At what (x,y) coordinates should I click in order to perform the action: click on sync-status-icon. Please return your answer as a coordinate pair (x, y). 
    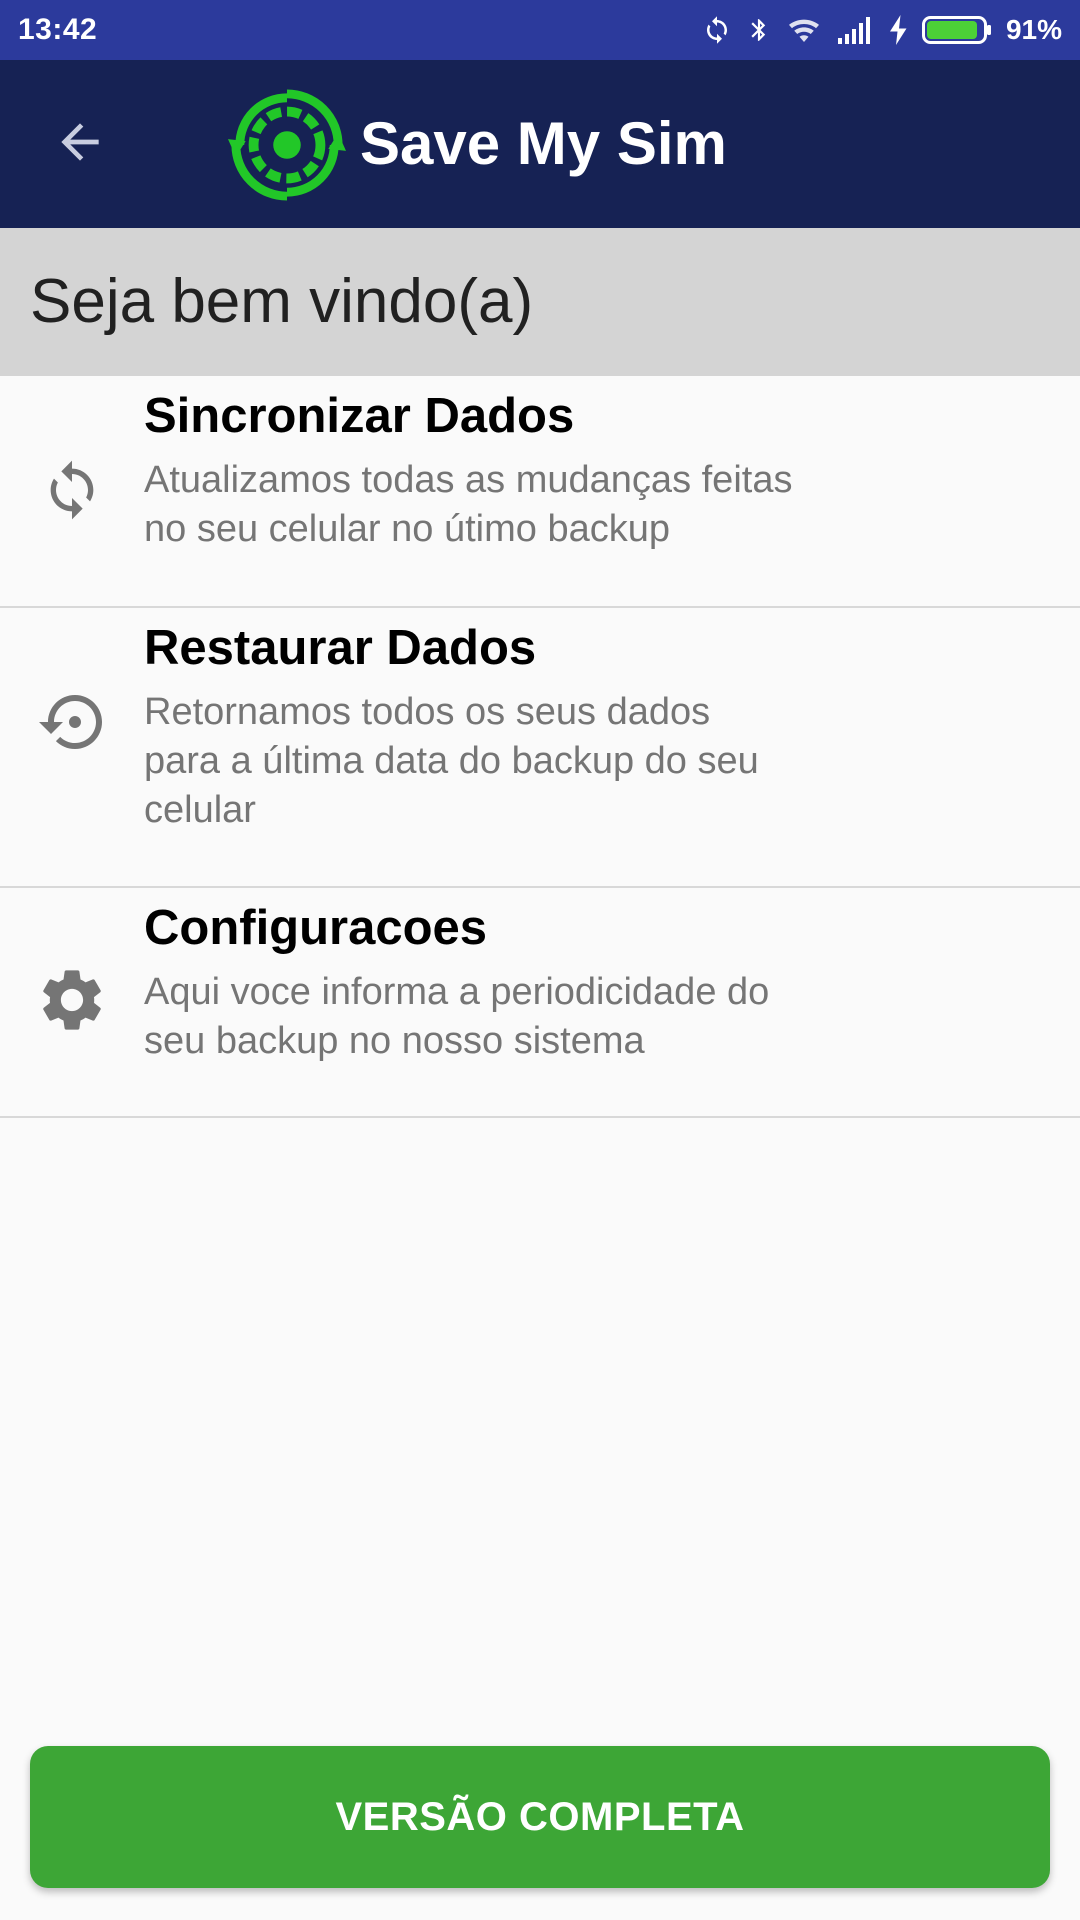
    Looking at the image, I should click on (717, 30).